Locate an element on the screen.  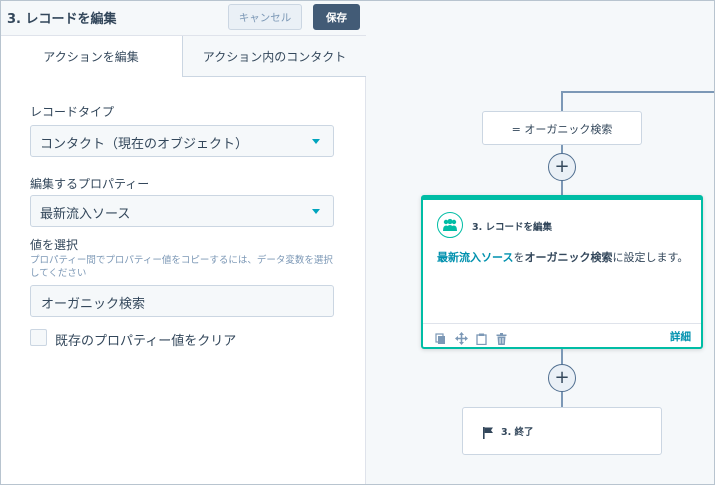
move-icon is located at coordinates (461, 337).